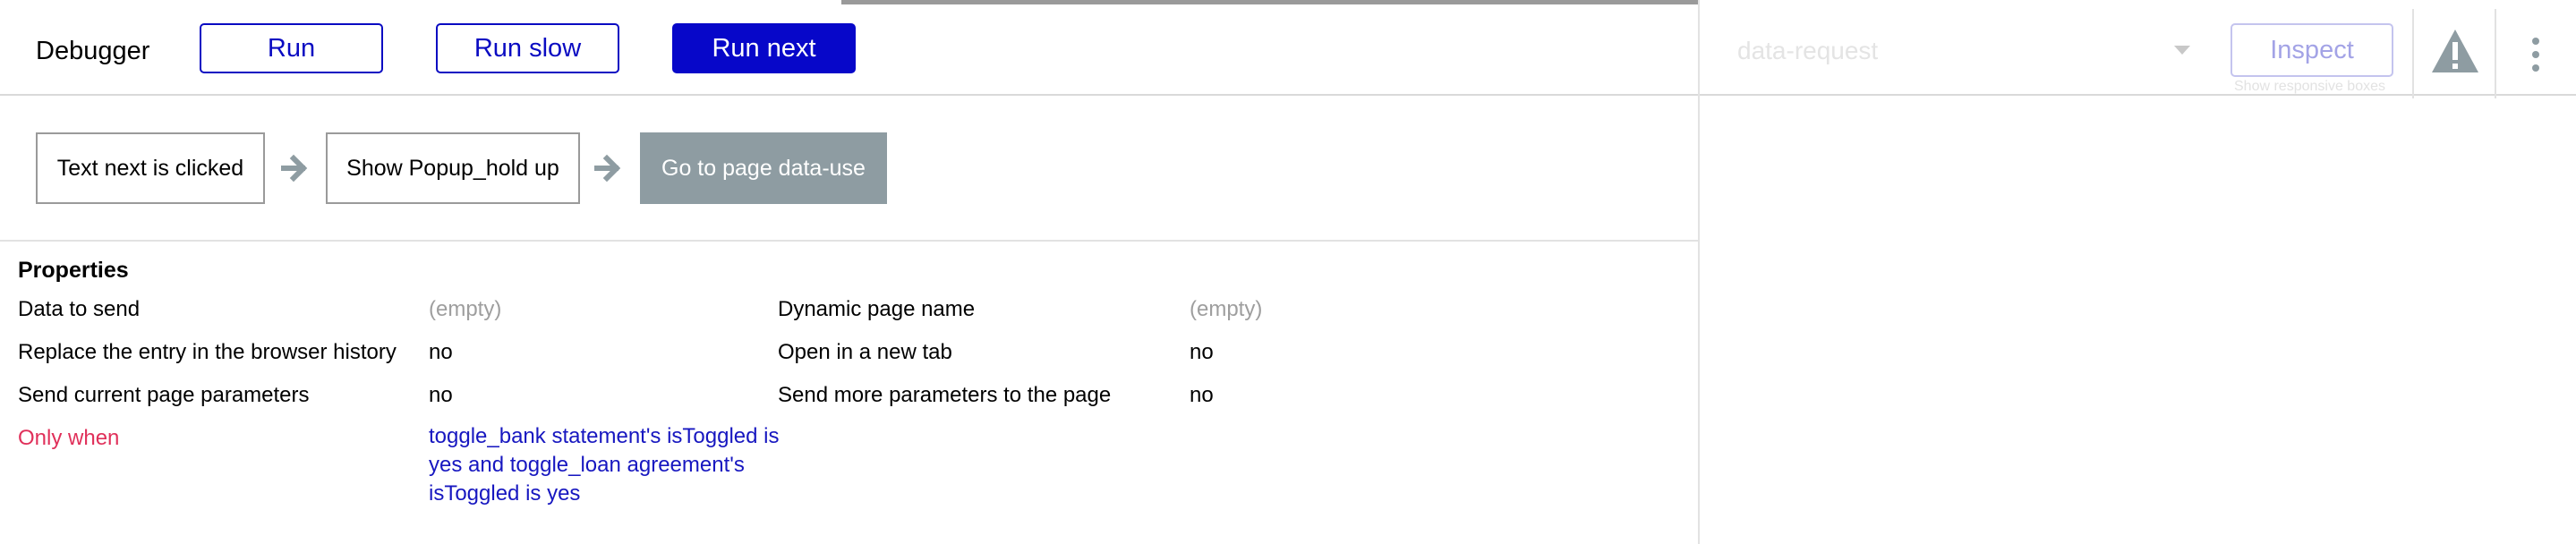 Image resolution: width=2576 pixels, height=544 pixels. Describe the element at coordinates (69, 438) in the screenshot. I see `only-when-label: Only when` at that location.